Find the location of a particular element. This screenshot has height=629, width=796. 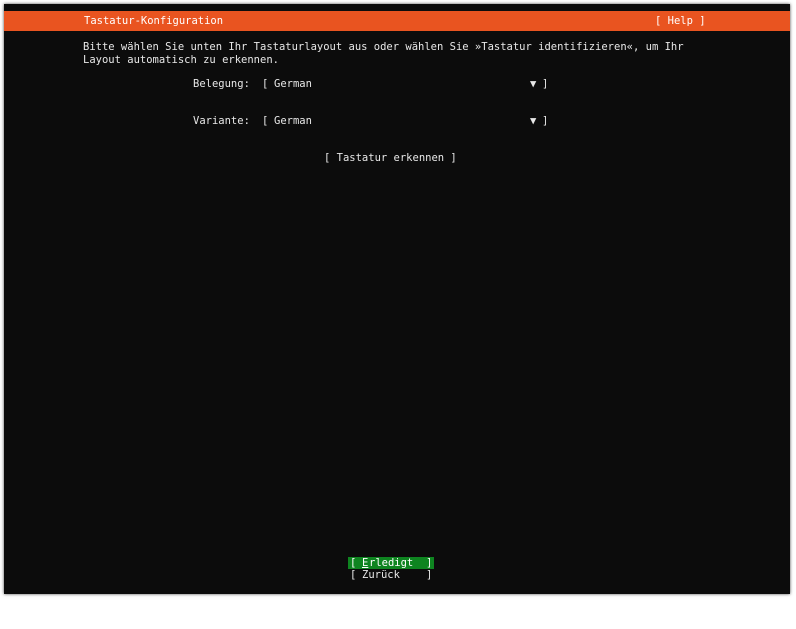

intro-line-2: Layout automatisch zu erkennen. is located at coordinates (181, 60).